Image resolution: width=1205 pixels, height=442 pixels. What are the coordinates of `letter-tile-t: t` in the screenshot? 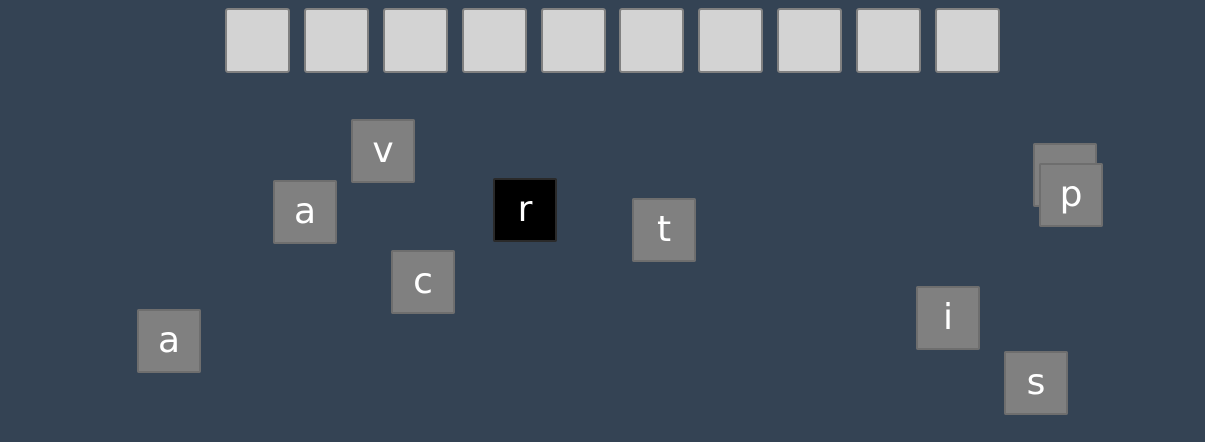 It's located at (664, 230).